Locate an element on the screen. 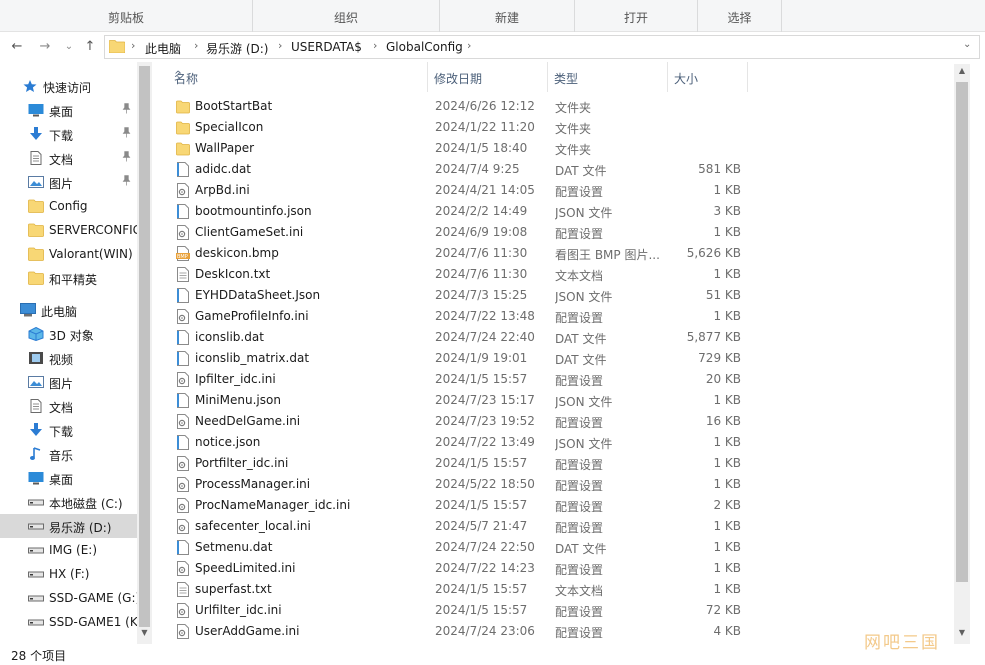 The width and height of the screenshot is (985, 665). file-row: UserAddGame.ini 2024/7/24 23:06 配置设置 4 KB is located at coordinates (455, 631).